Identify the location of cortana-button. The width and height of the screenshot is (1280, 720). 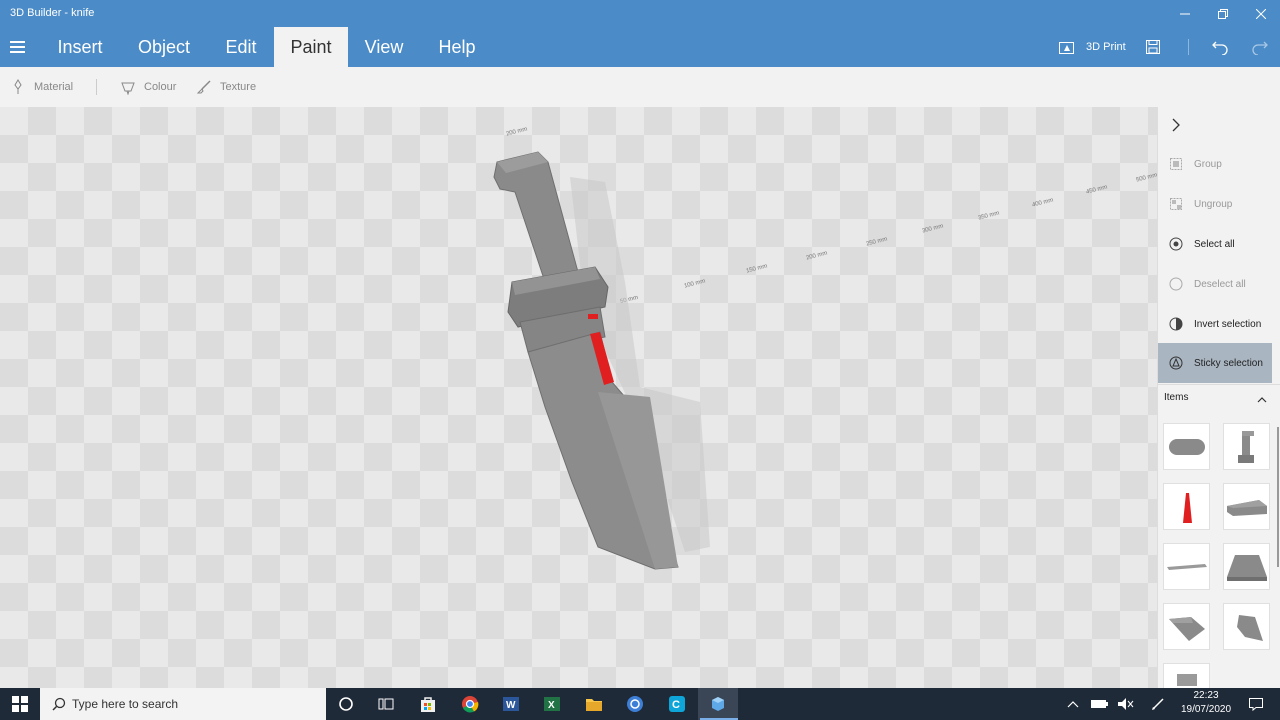
(346, 704).